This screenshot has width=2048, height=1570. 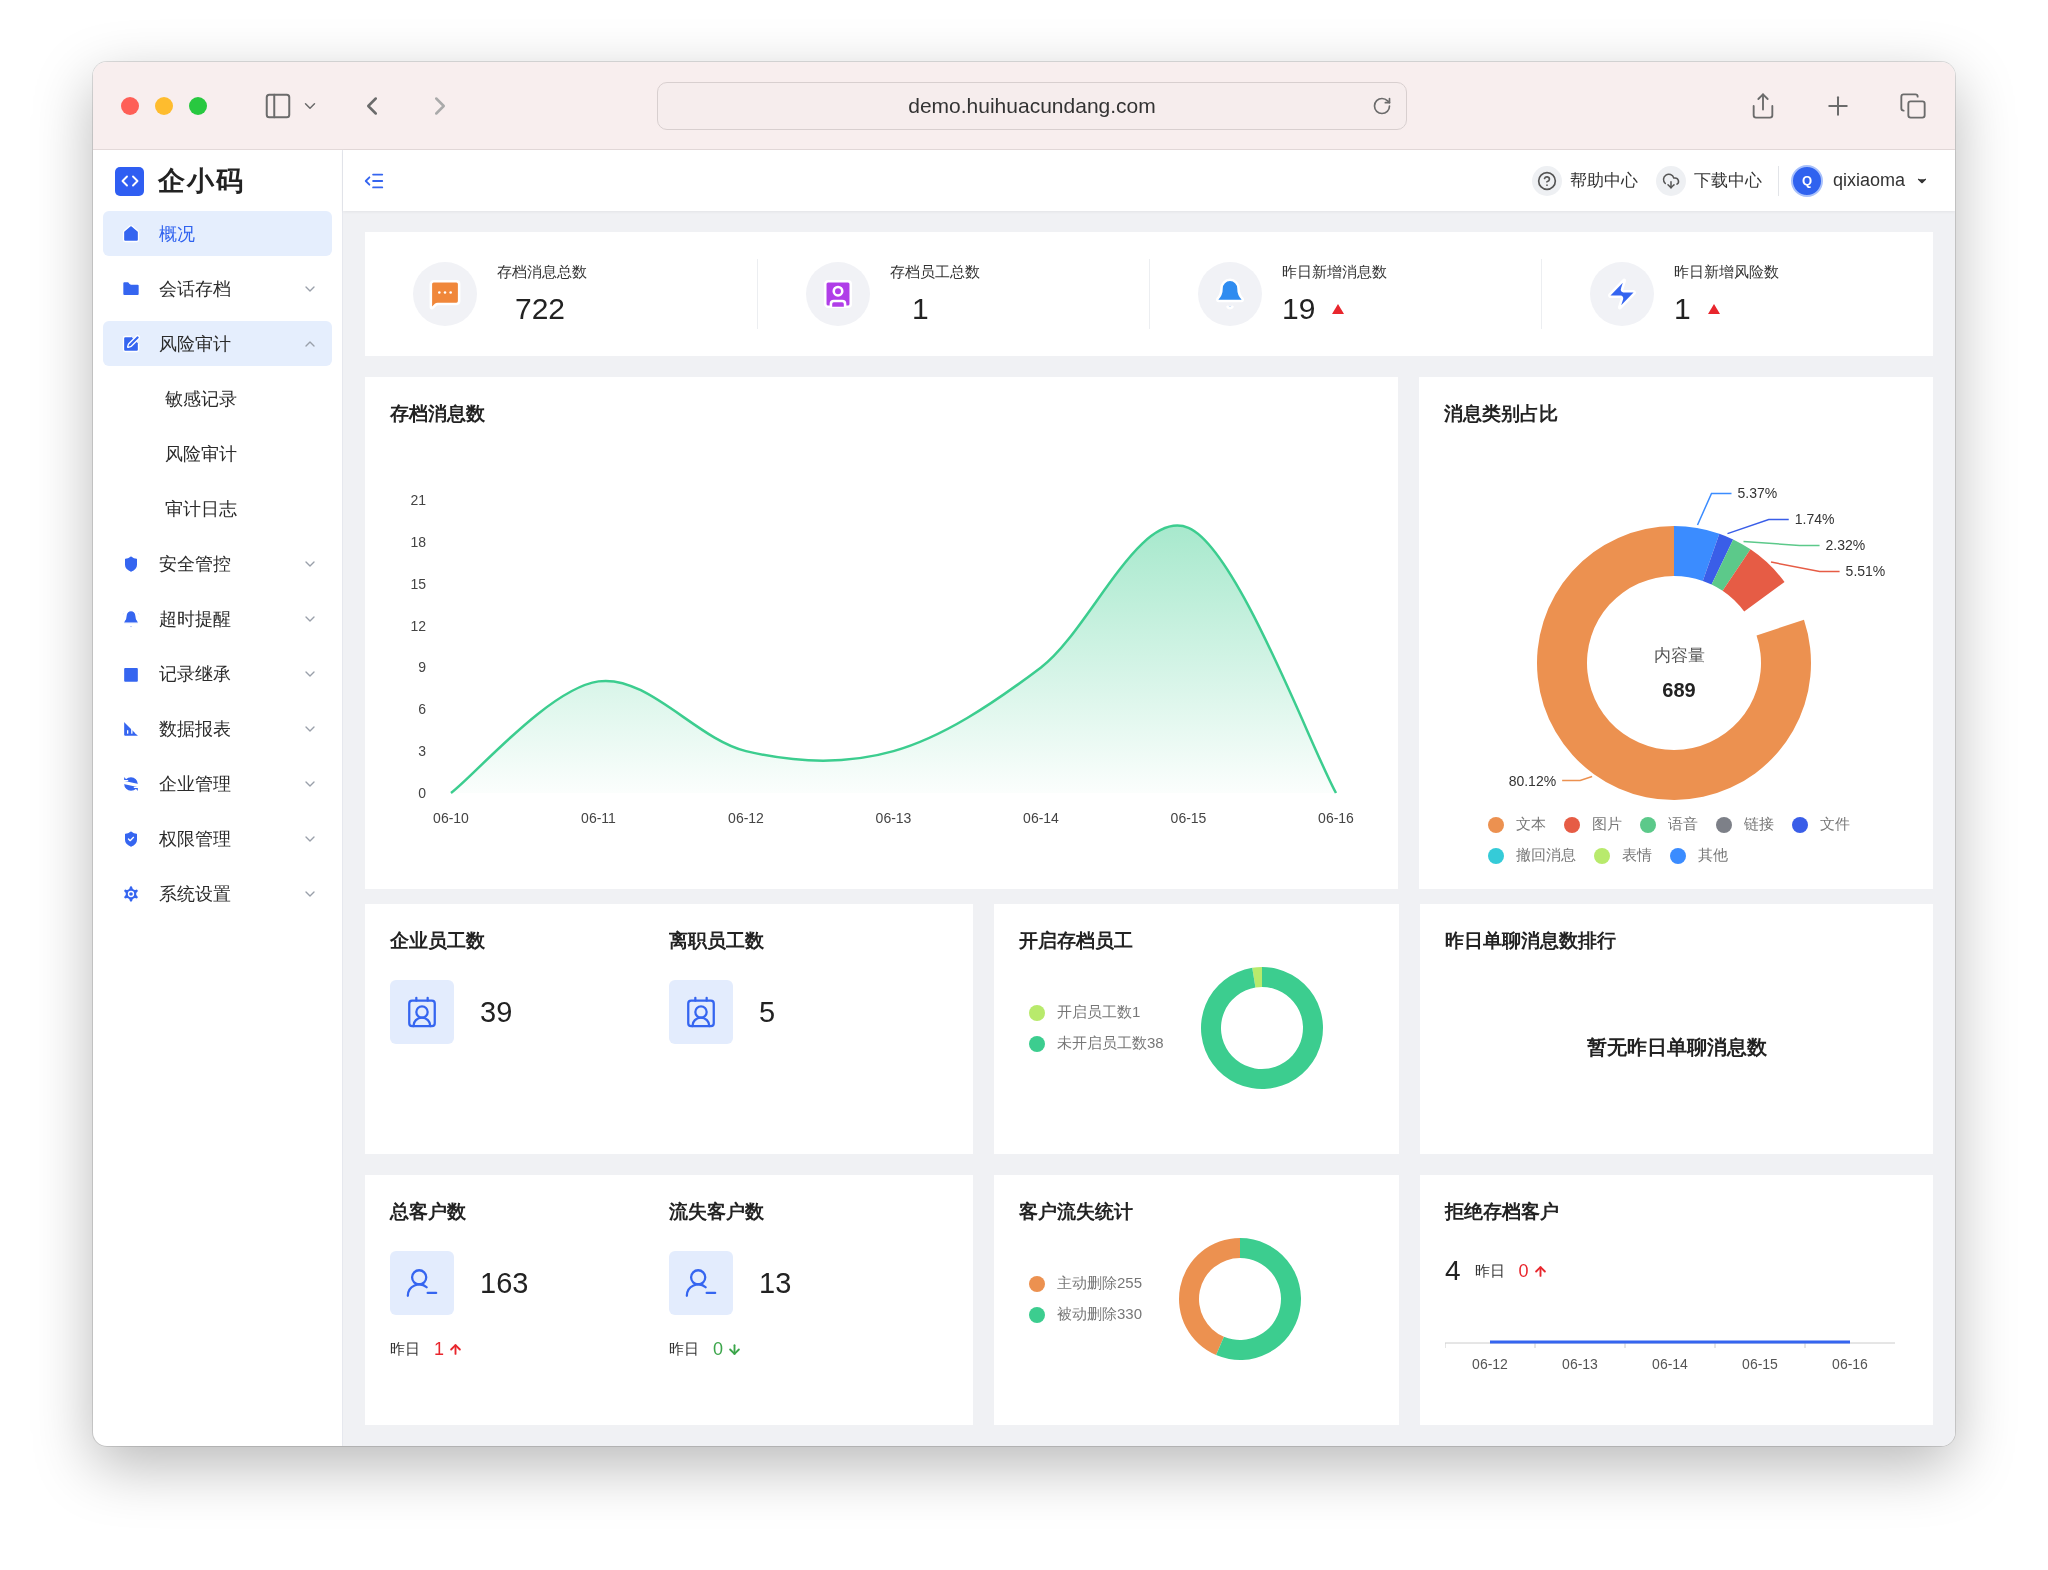 What do you see at coordinates (217, 453) in the screenshot?
I see `nav-subitem: 风险审计` at bounding box center [217, 453].